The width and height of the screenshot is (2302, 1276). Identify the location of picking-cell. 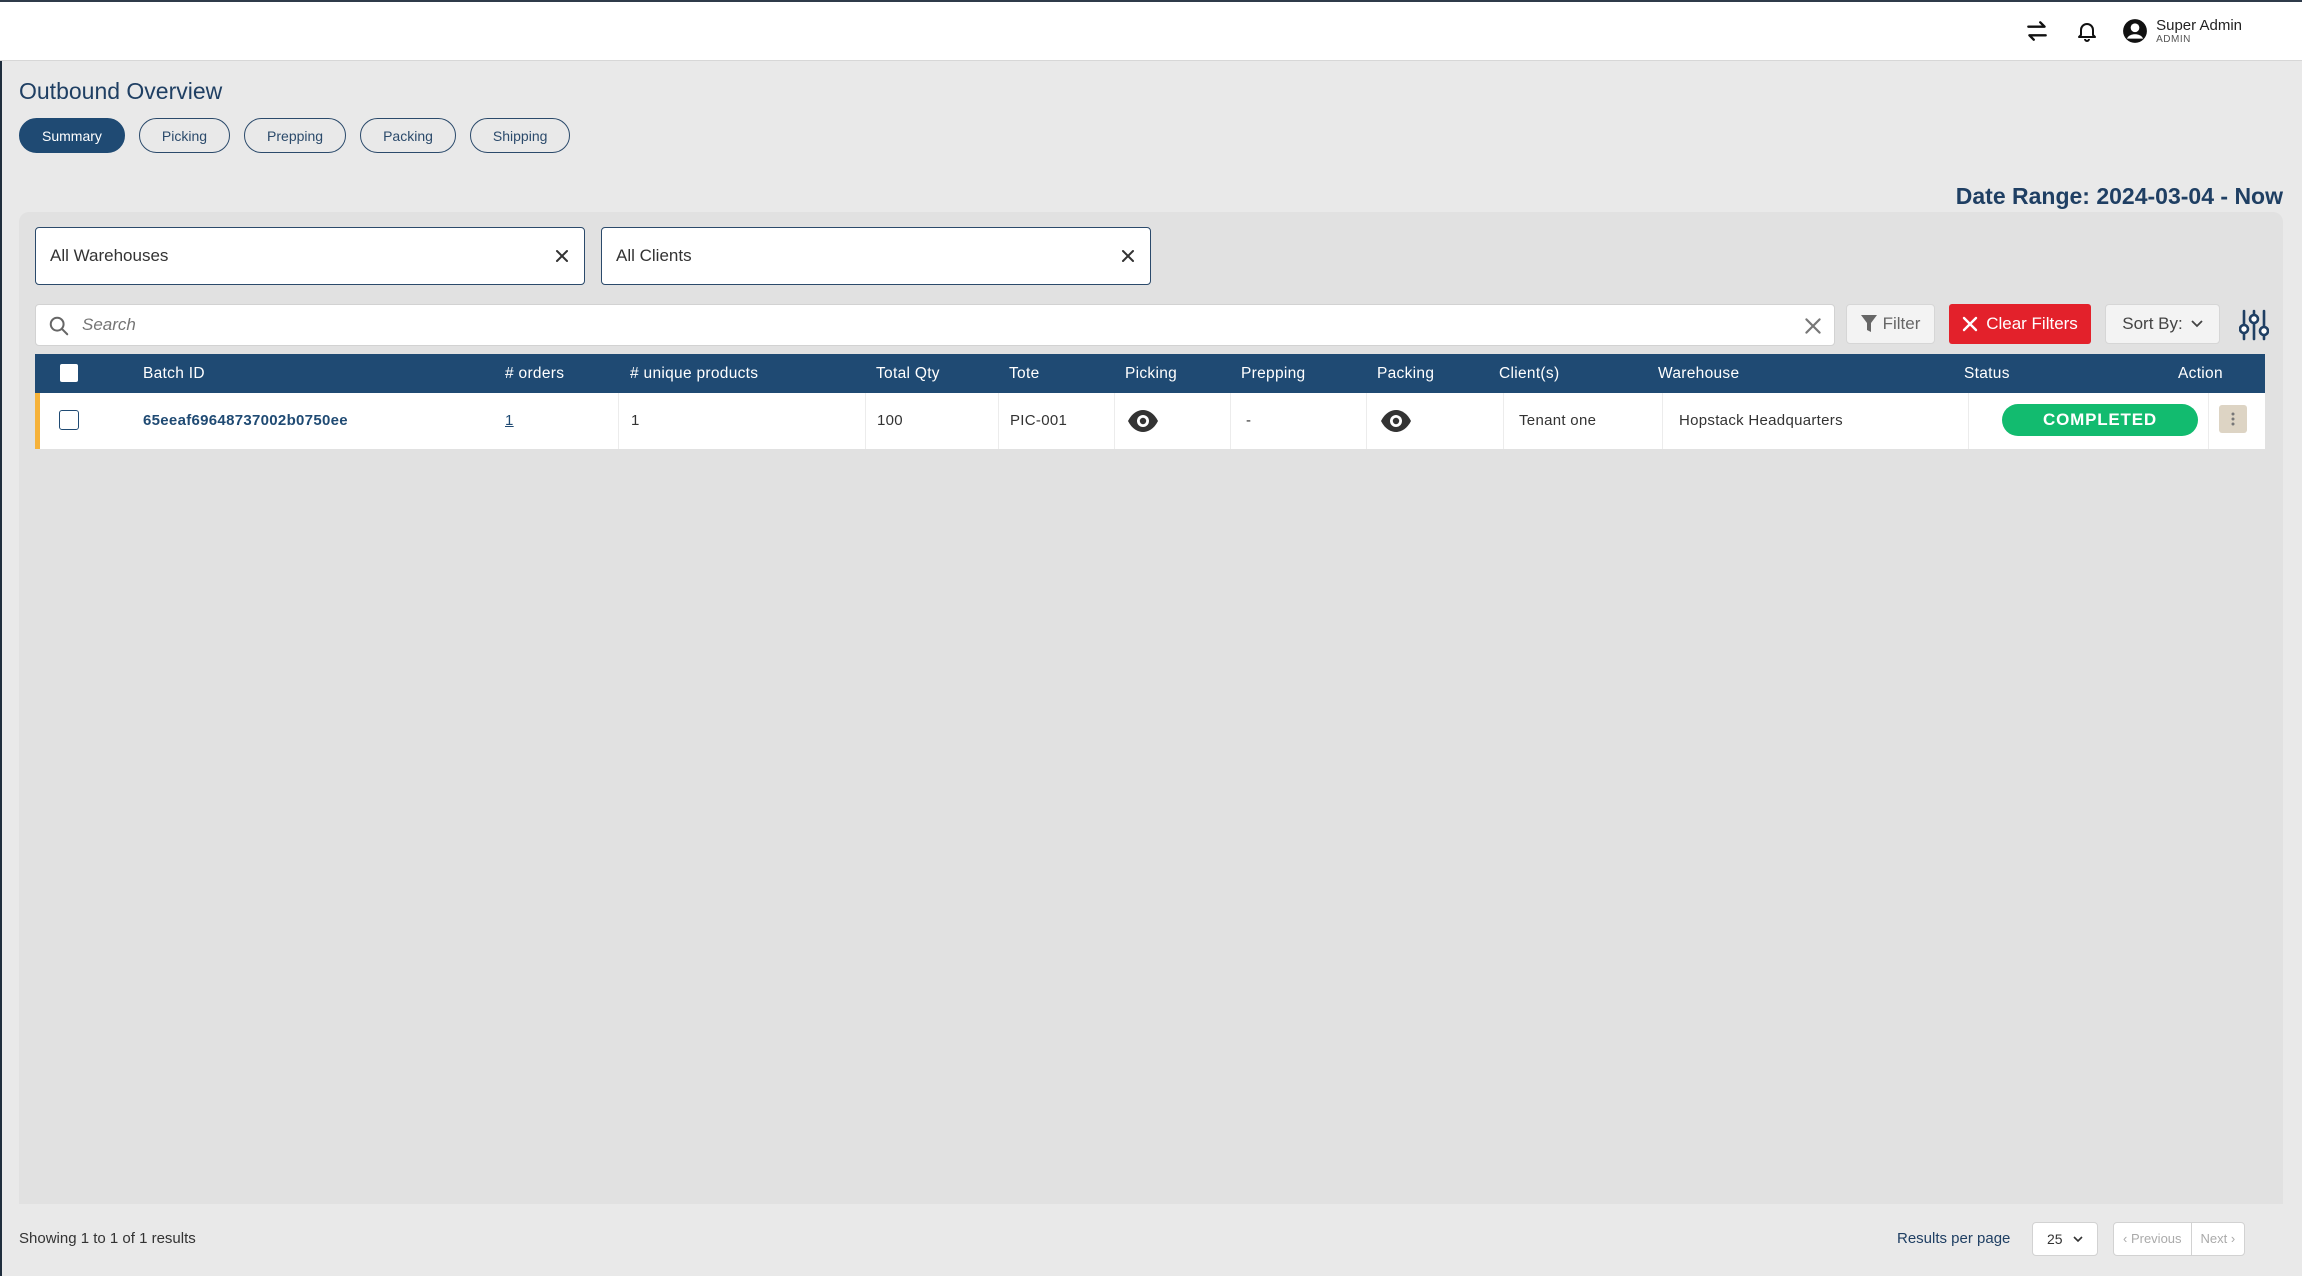
(1171, 421).